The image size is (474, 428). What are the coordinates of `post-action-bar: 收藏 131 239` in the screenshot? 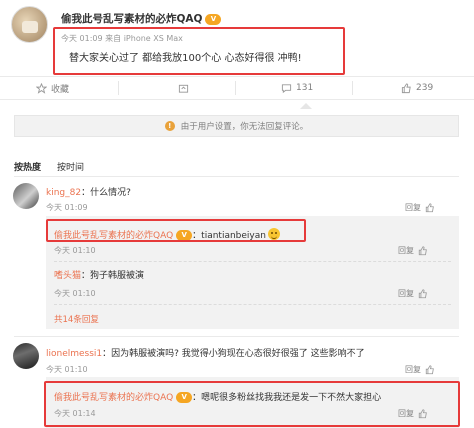 It's located at (237, 88).